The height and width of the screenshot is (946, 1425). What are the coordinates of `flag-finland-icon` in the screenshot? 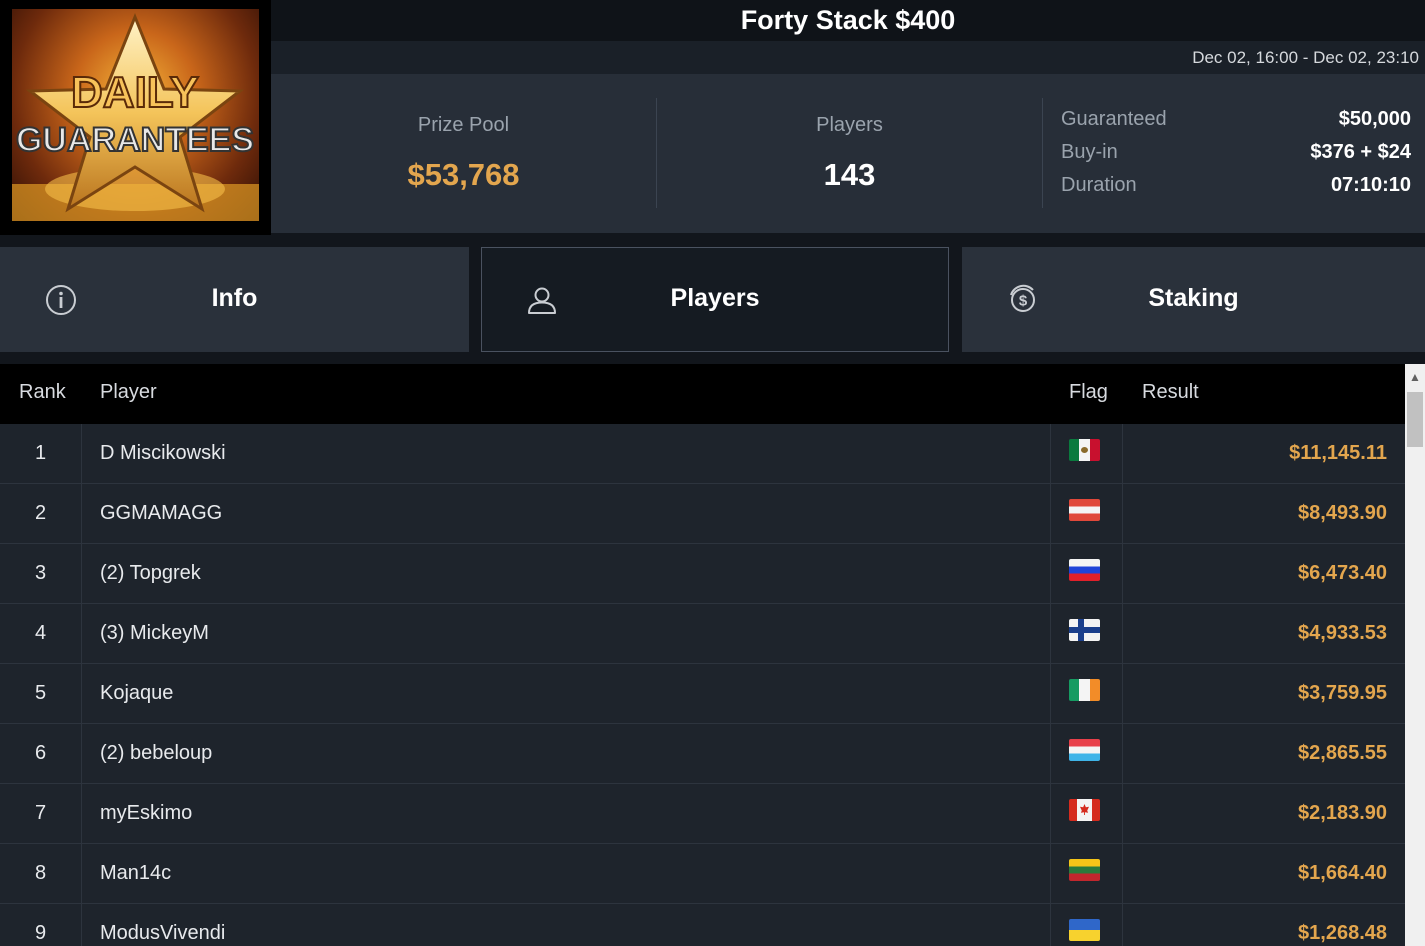 It's located at (1084, 630).